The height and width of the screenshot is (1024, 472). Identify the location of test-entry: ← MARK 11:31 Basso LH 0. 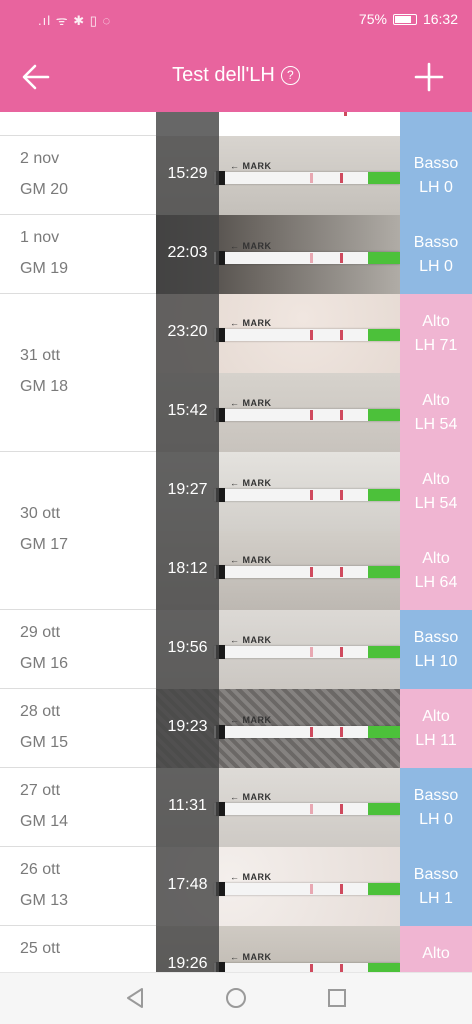
(314, 807).